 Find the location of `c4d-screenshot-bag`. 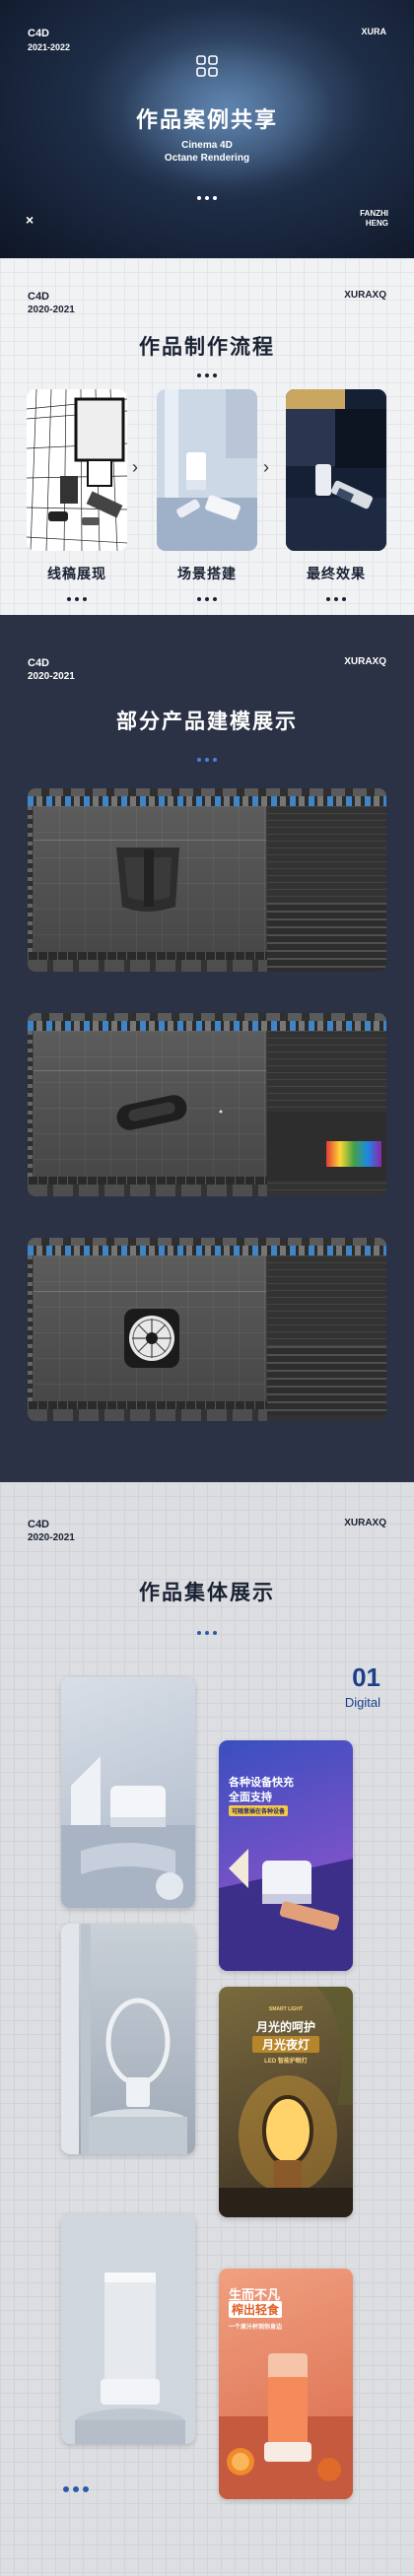

c4d-screenshot-bag is located at coordinates (207, 880).